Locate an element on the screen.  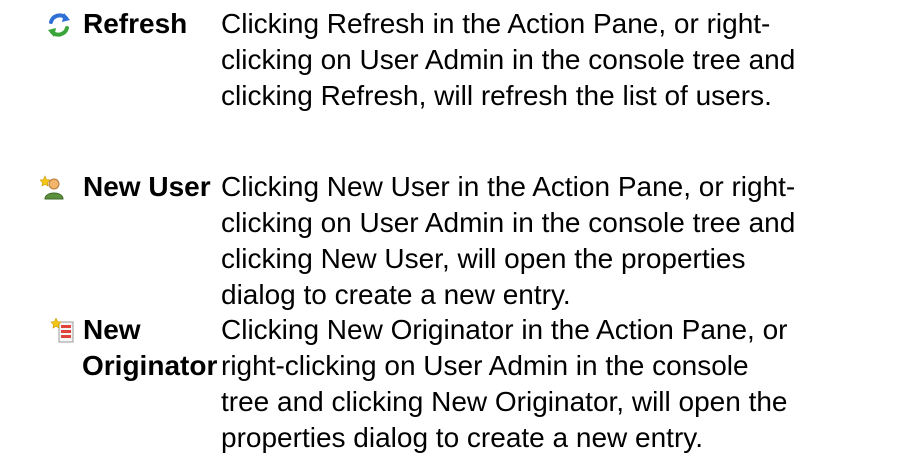
term-line: Originator is located at coordinates (150, 365).